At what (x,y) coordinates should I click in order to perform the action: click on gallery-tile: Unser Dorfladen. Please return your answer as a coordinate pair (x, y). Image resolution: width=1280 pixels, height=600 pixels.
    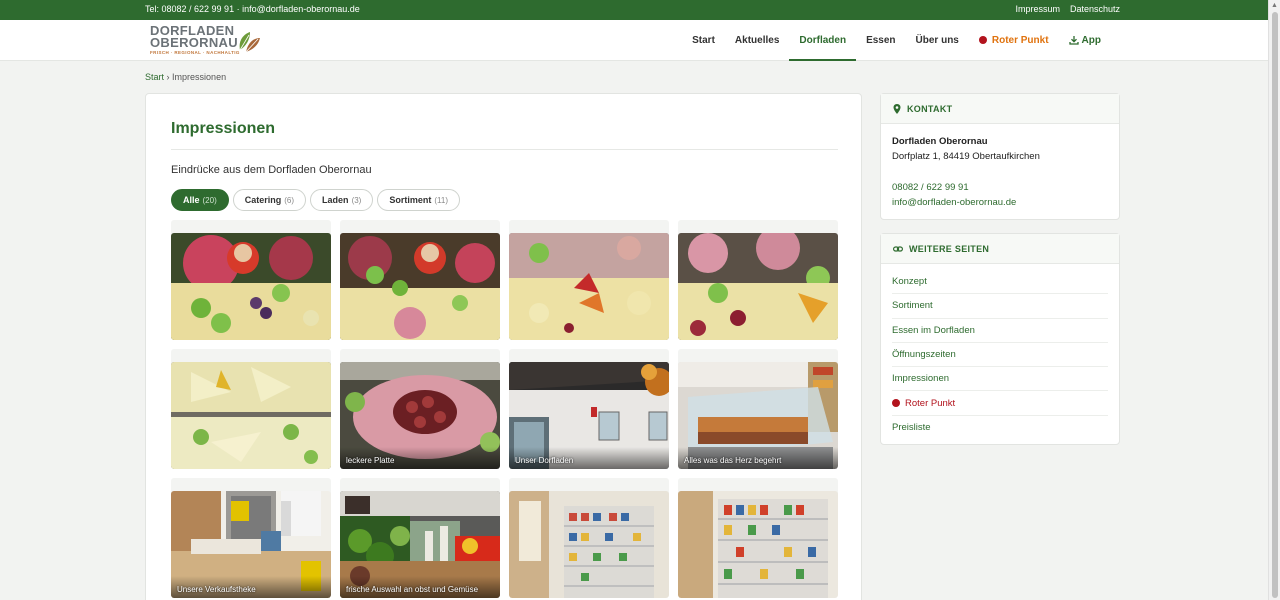
    Looking at the image, I should click on (589, 409).